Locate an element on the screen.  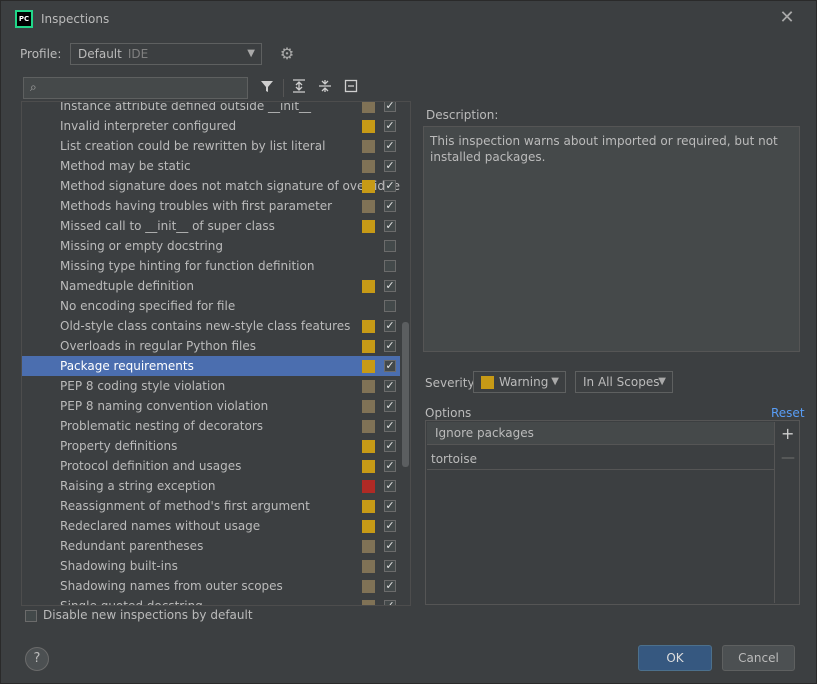
add-icon: + is located at coordinates (787, 433).